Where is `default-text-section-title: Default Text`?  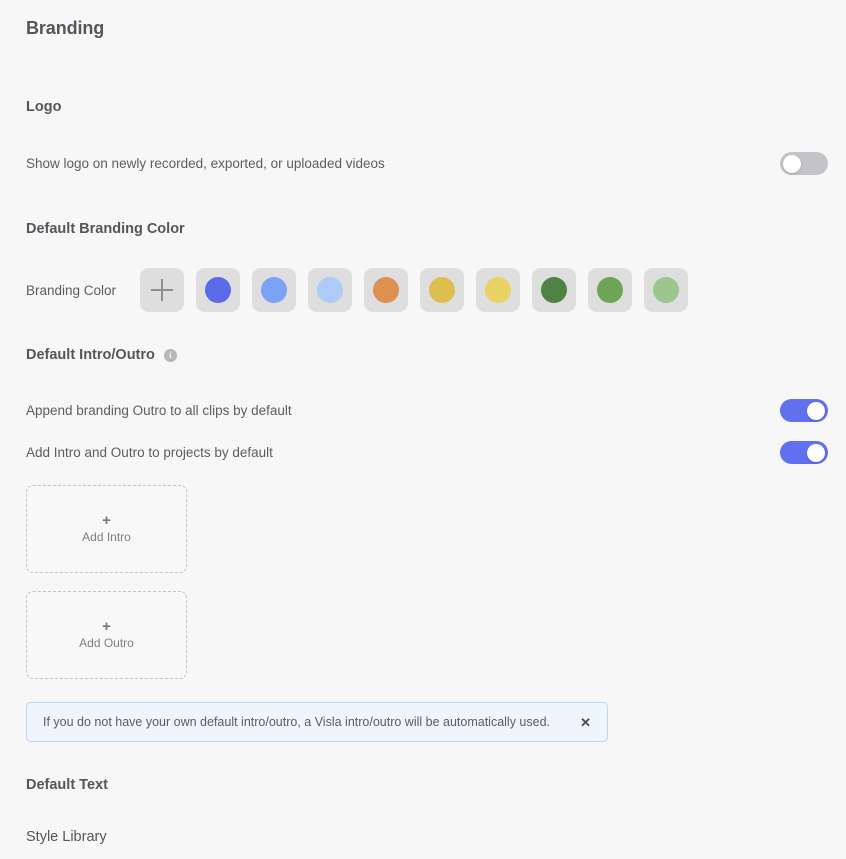 default-text-section-title: Default Text is located at coordinates (67, 785).